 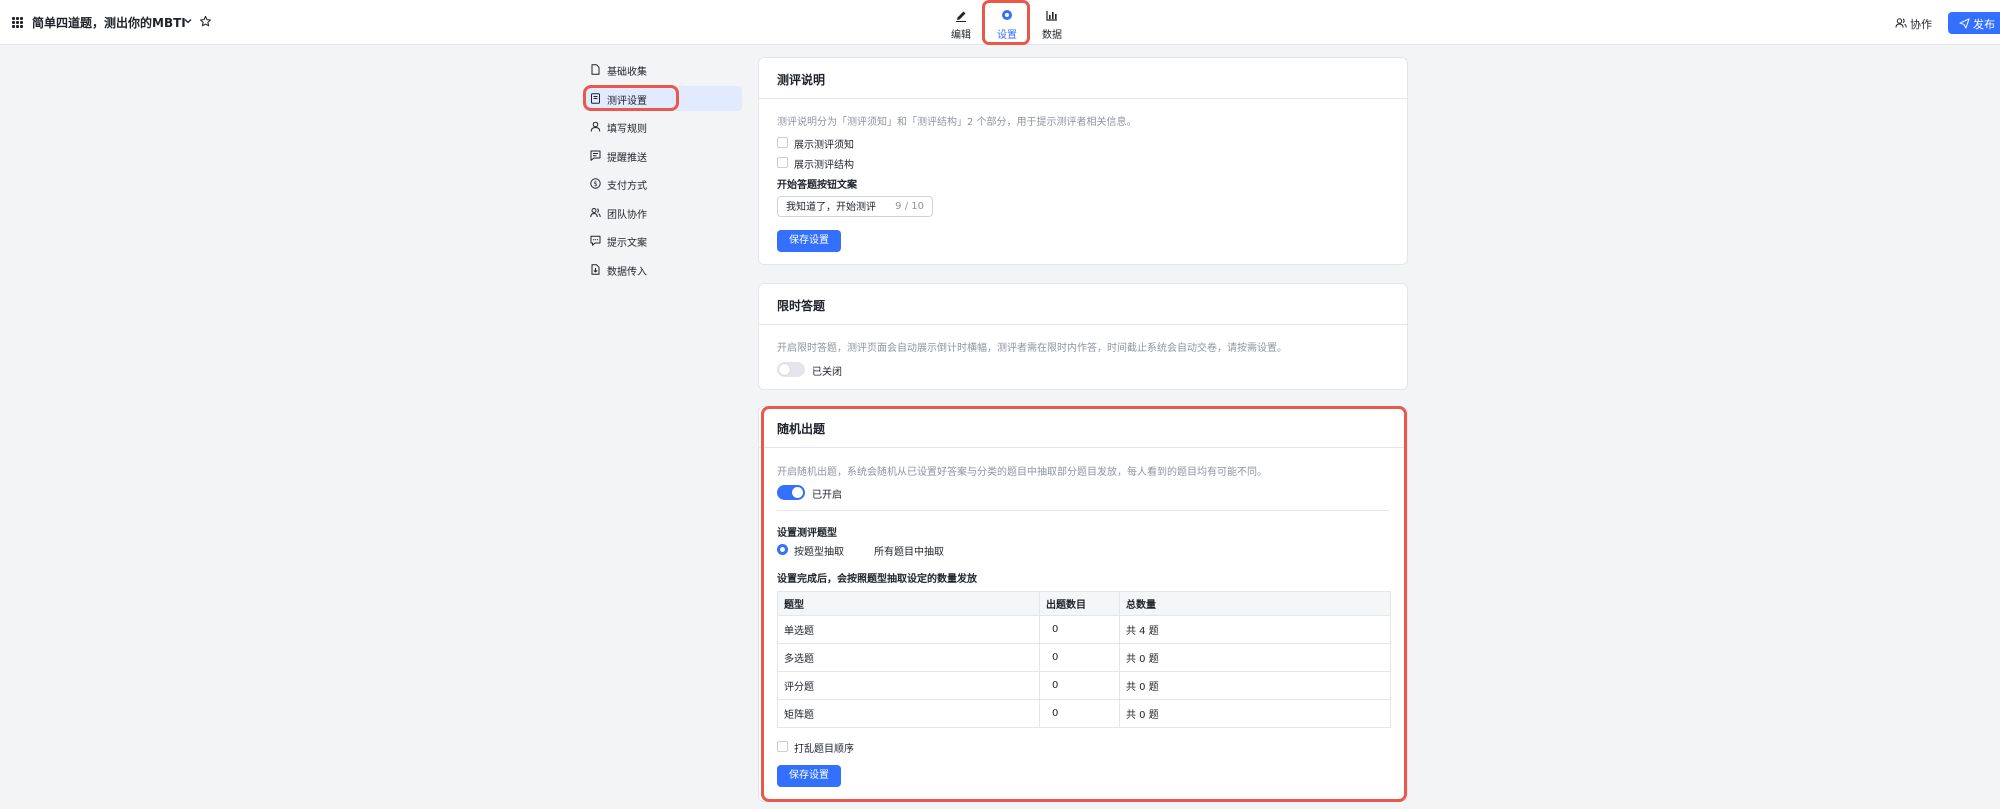 I want to click on checkbox-label: 展示测评结构, so click(x=824, y=165).